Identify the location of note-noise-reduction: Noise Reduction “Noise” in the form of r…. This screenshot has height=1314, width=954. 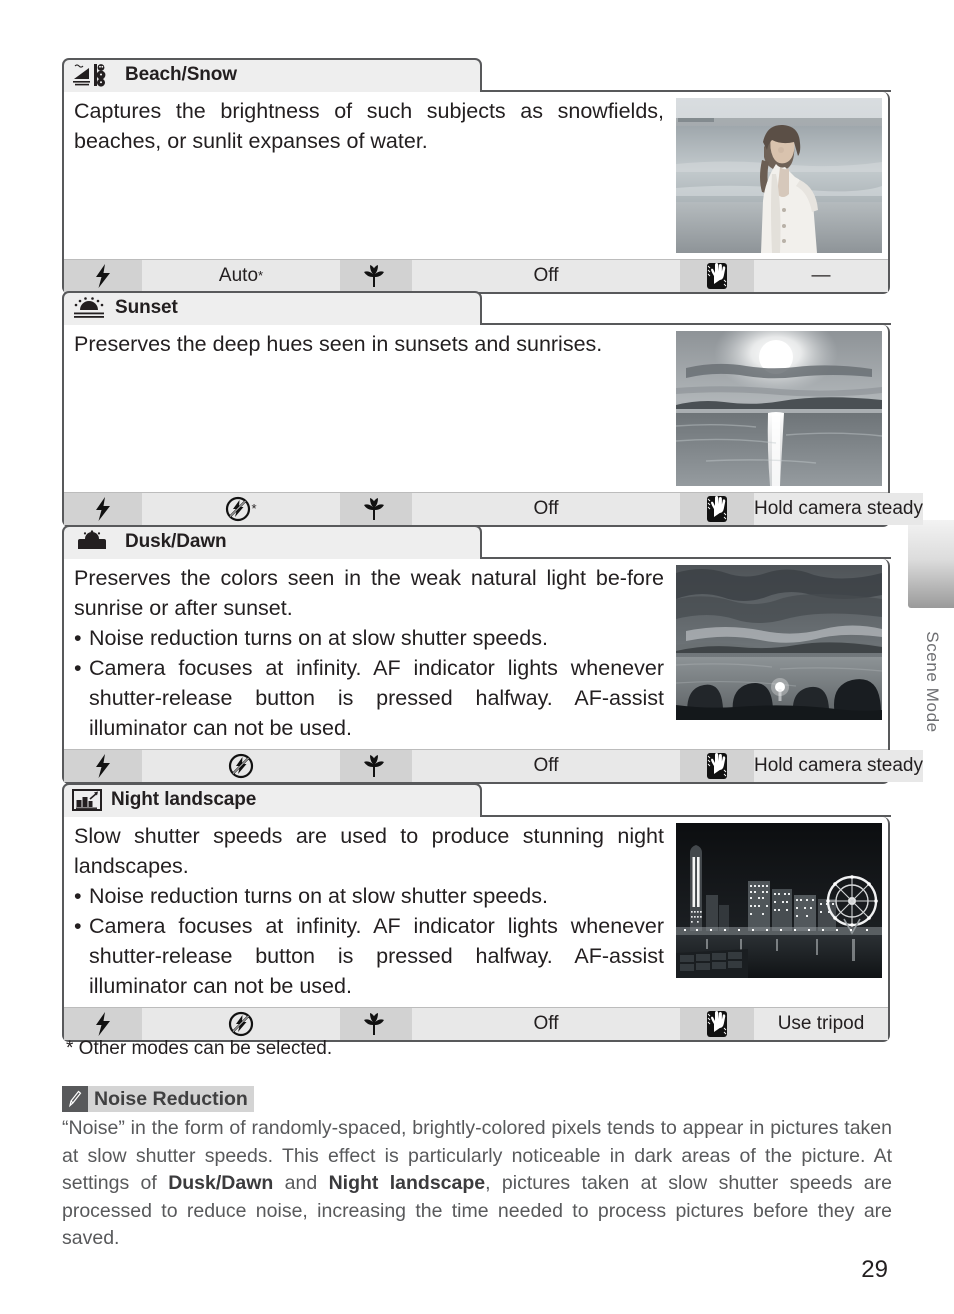
(477, 1169).